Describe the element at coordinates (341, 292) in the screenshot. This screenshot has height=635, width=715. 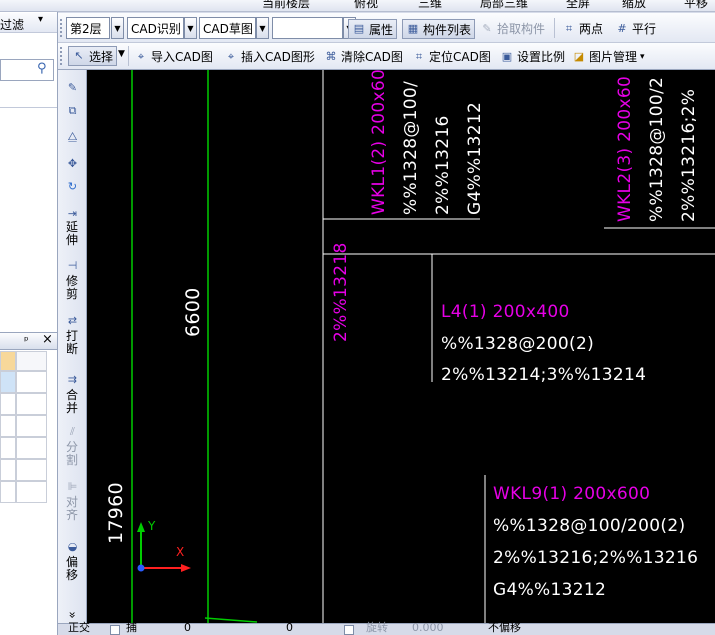
I see `rebar-2-13218: 2%%13218` at that location.